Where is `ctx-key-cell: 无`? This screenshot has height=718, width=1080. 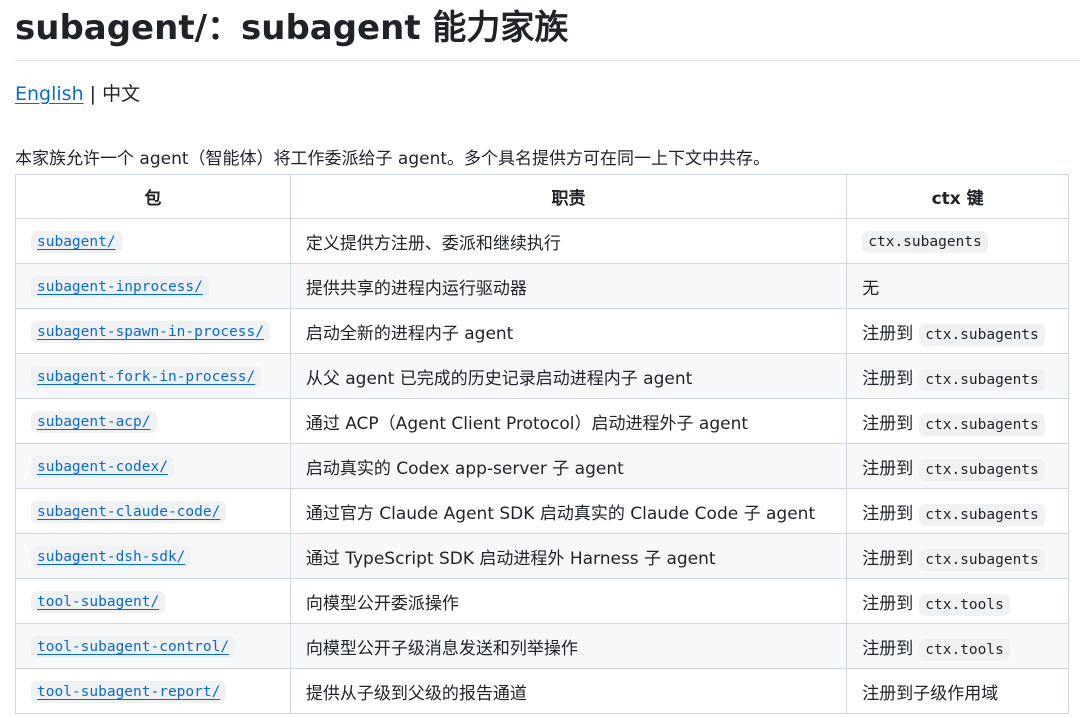
ctx-key-cell: 无 is located at coordinates (957, 286).